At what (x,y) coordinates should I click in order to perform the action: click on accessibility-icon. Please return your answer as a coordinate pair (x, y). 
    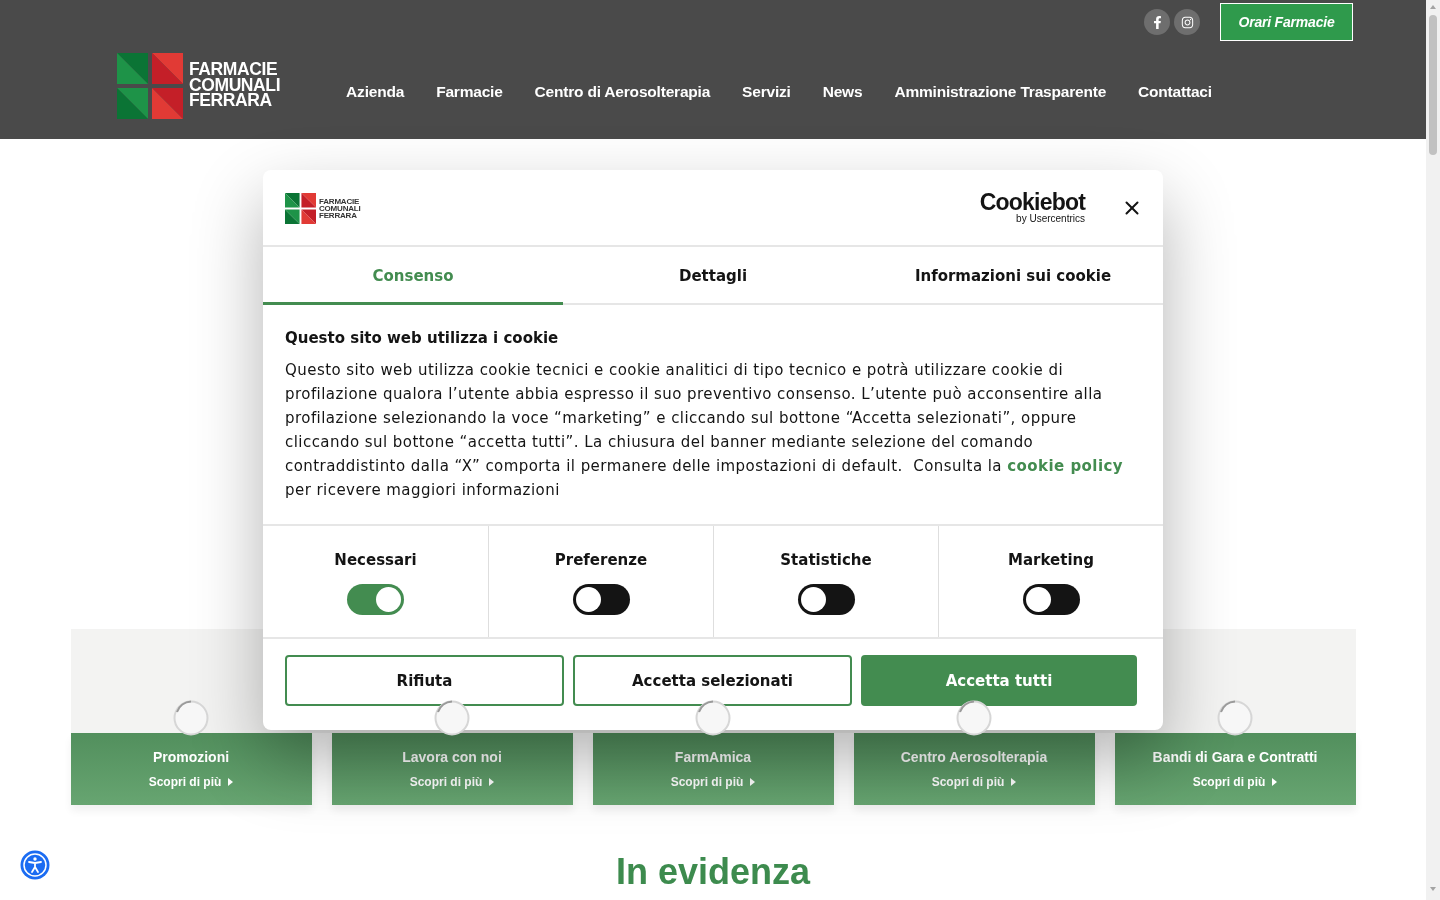
    Looking at the image, I should click on (35, 865).